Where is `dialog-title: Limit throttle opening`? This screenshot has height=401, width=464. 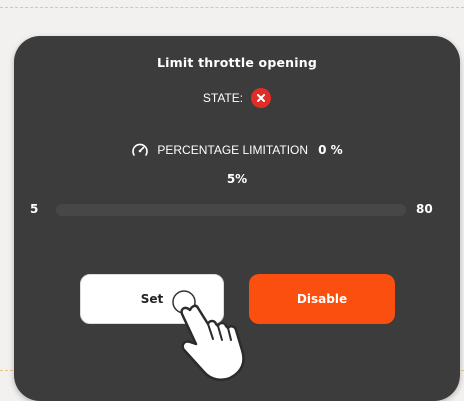
dialog-title: Limit throttle opening is located at coordinates (237, 62).